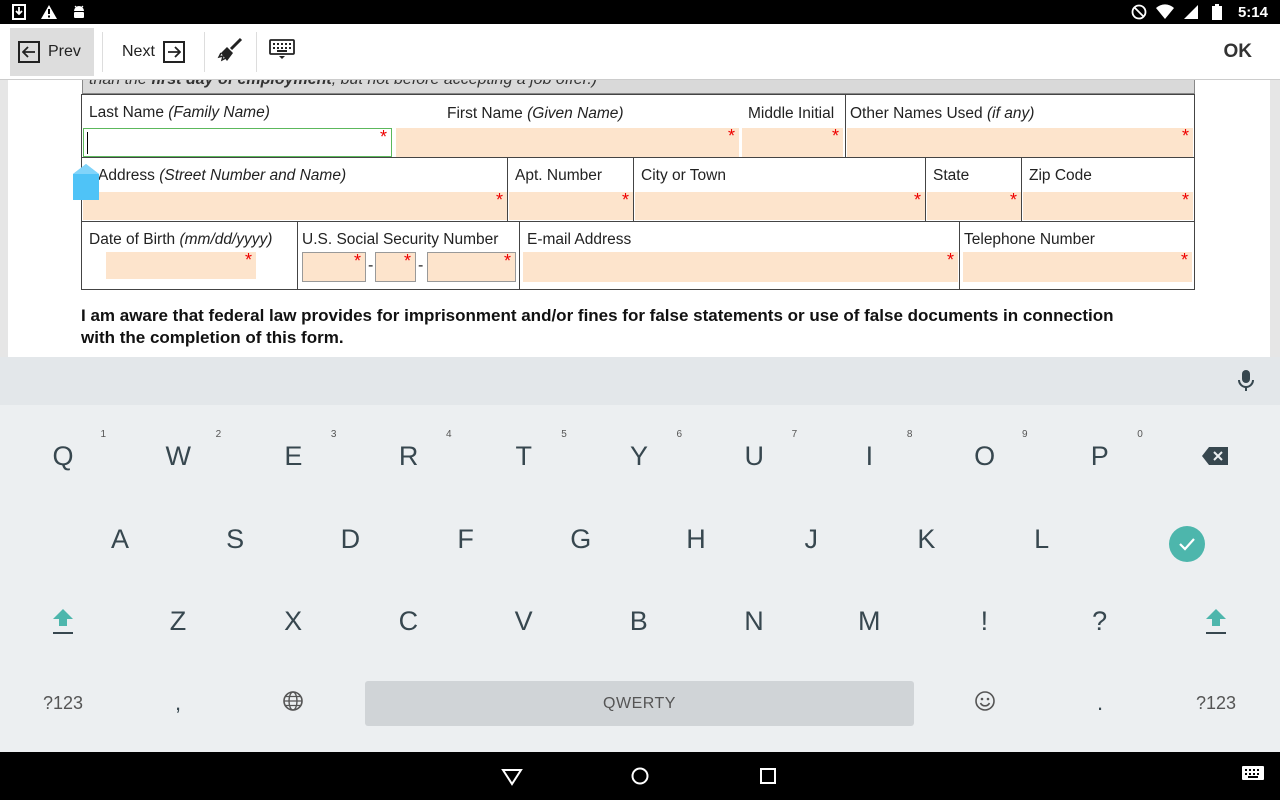 This screenshot has width=1280, height=800. I want to click on dob-field: *, so click(181, 264).